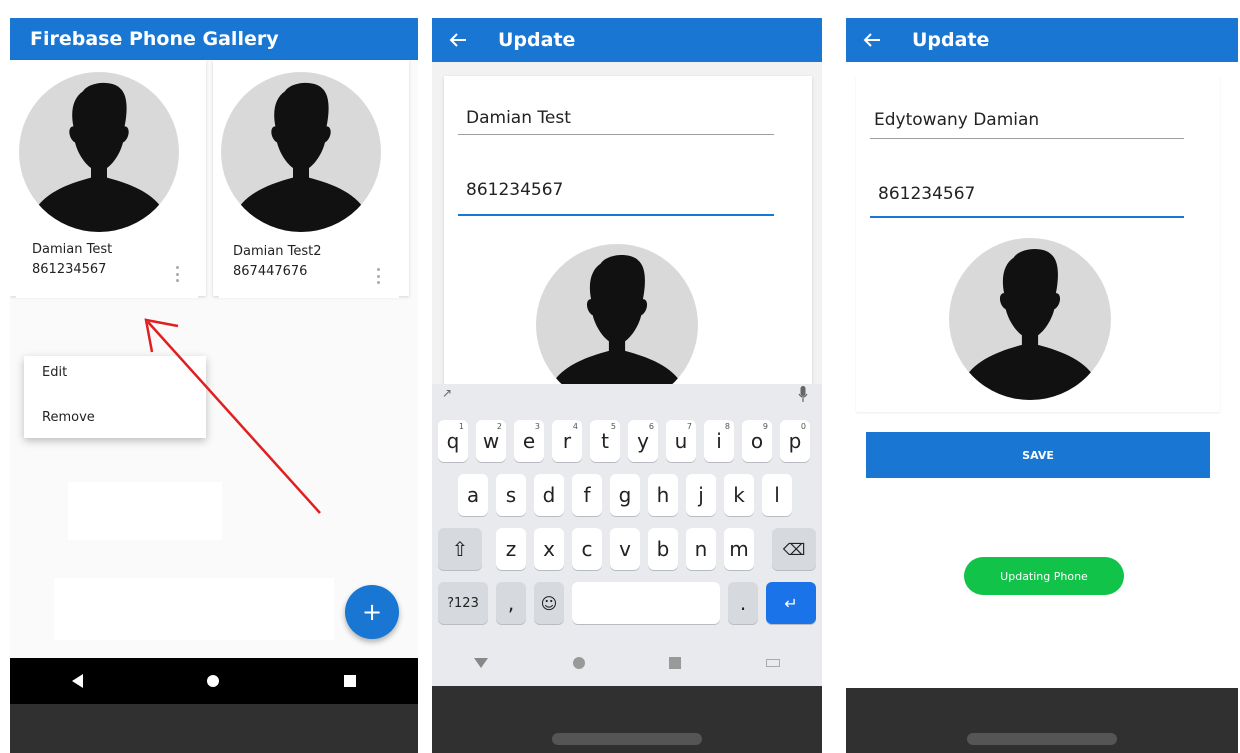 The height and width of the screenshot is (753, 1240). I want to click on contact-info: Damian Test 861234567, so click(107, 268).